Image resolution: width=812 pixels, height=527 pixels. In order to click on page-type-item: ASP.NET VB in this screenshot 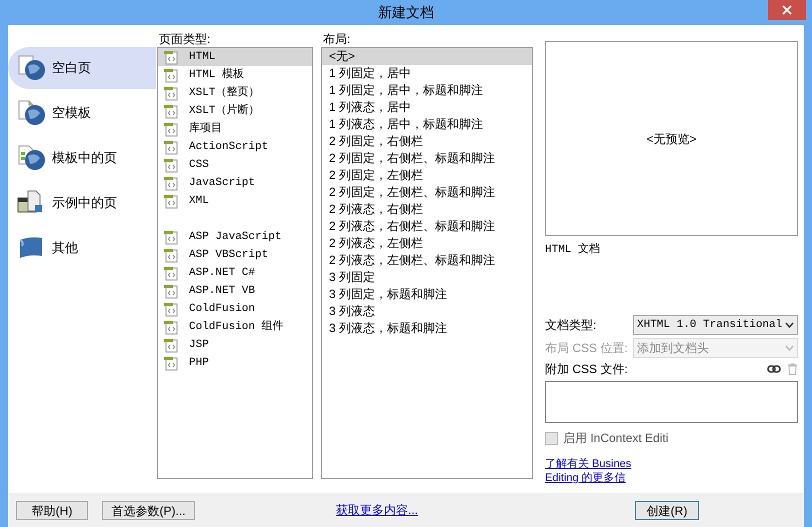, I will do `click(235, 291)`.